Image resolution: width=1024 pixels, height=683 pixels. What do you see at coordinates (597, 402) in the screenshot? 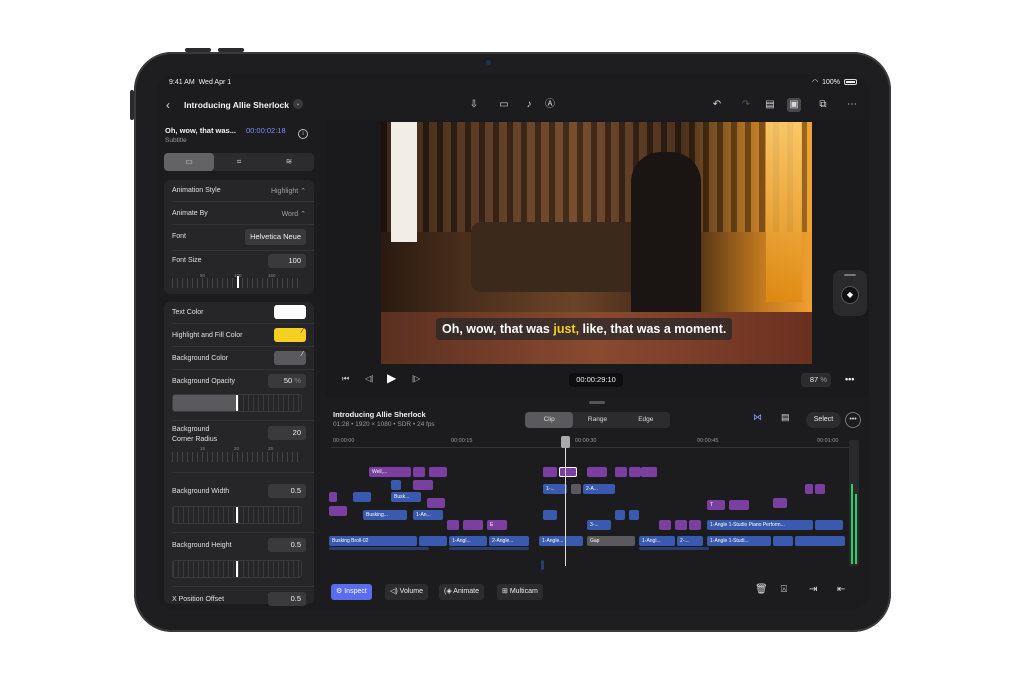
I see `resize-handle` at bounding box center [597, 402].